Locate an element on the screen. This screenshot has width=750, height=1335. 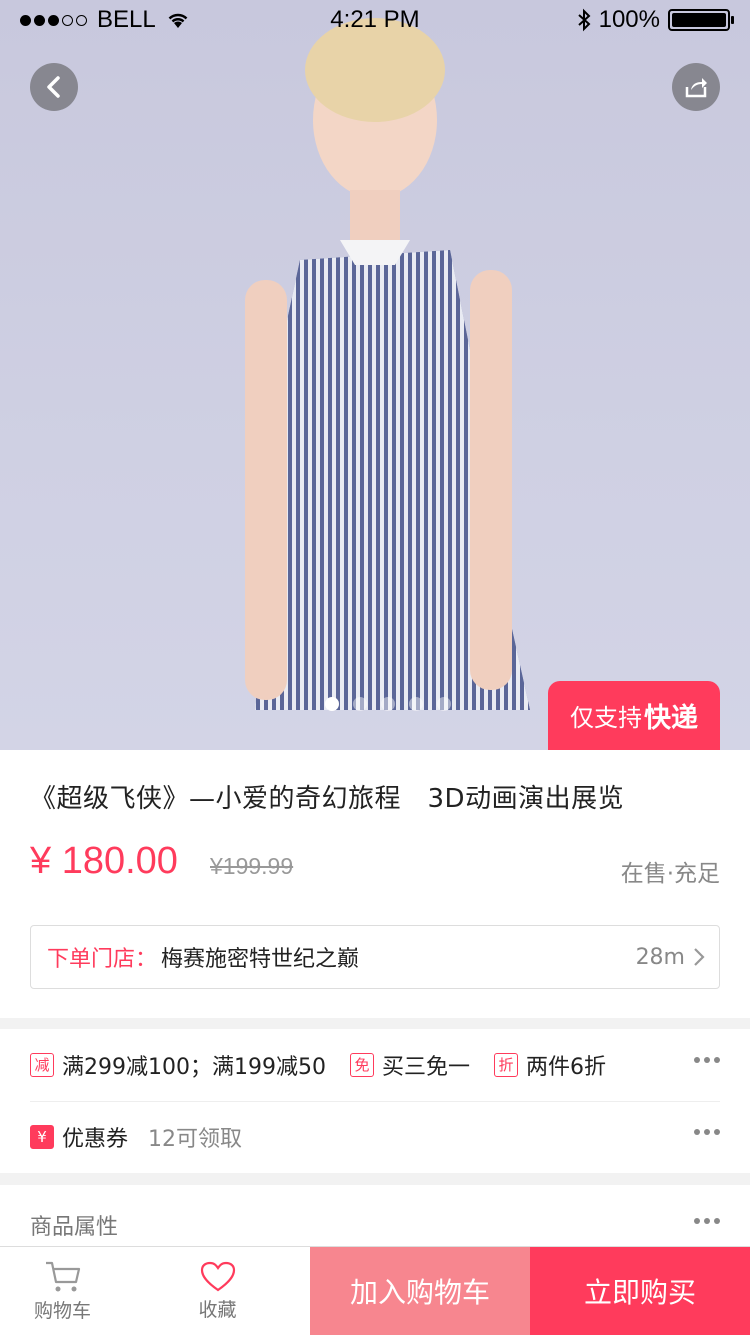
promo-text: 两件6折 is located at coordinates (565, 1067).